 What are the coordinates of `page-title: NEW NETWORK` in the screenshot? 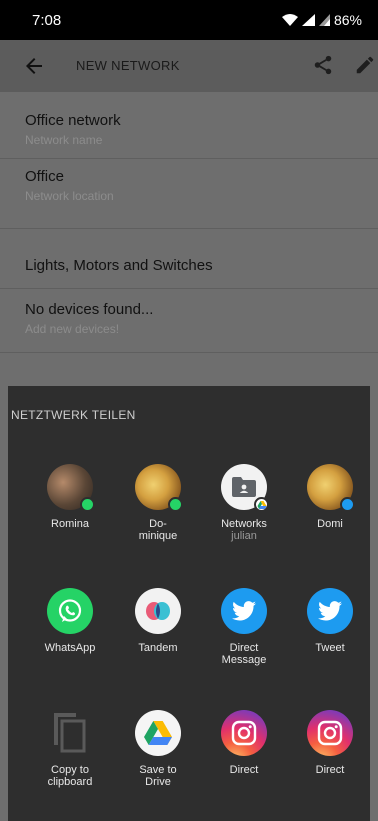 It's located at (128, 65).